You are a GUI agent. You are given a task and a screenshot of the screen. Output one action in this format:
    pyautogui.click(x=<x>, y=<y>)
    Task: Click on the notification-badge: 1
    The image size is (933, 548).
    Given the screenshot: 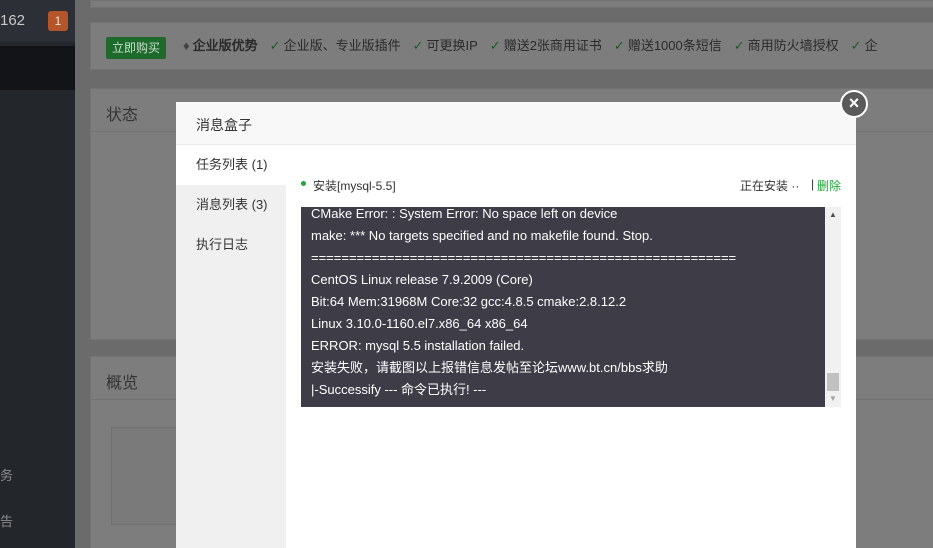 What is the action you would take?
    pyautogui.click(x=58, y=21)
    